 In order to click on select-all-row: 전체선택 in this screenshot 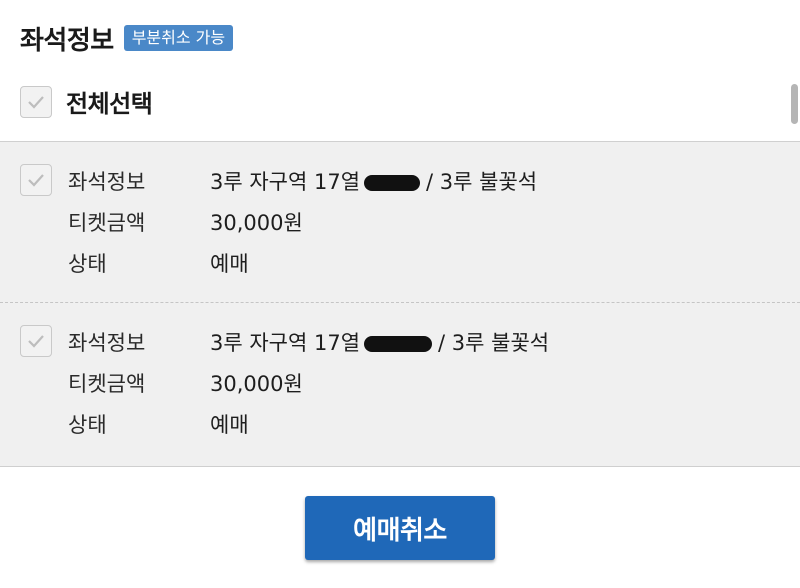, I will do `click(86, 101)`.